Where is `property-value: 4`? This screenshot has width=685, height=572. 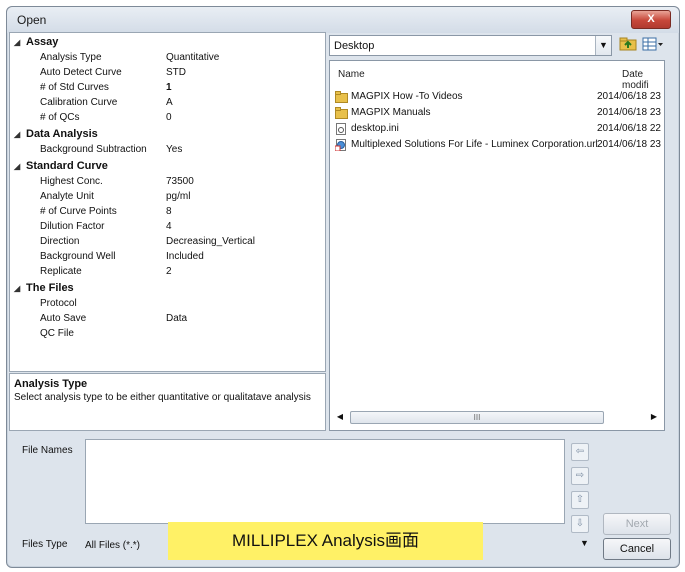
property-value: 4 is located at coordinates (169, 226).